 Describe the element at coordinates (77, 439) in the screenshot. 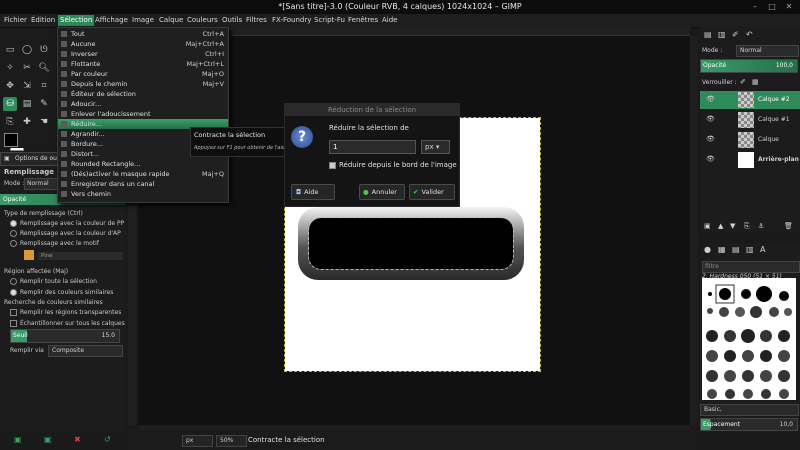

I see `delete-options-icon: ✖` at that location.